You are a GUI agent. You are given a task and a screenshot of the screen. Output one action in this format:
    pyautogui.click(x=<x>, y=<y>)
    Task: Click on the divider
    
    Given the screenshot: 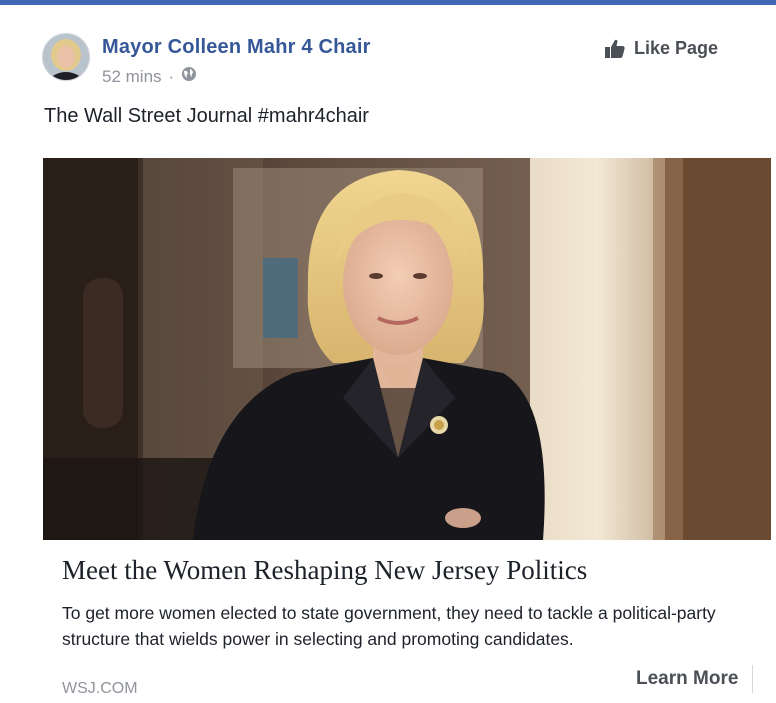 What is the action you would take?
    pyautogui.click(x=752, y=679)
    